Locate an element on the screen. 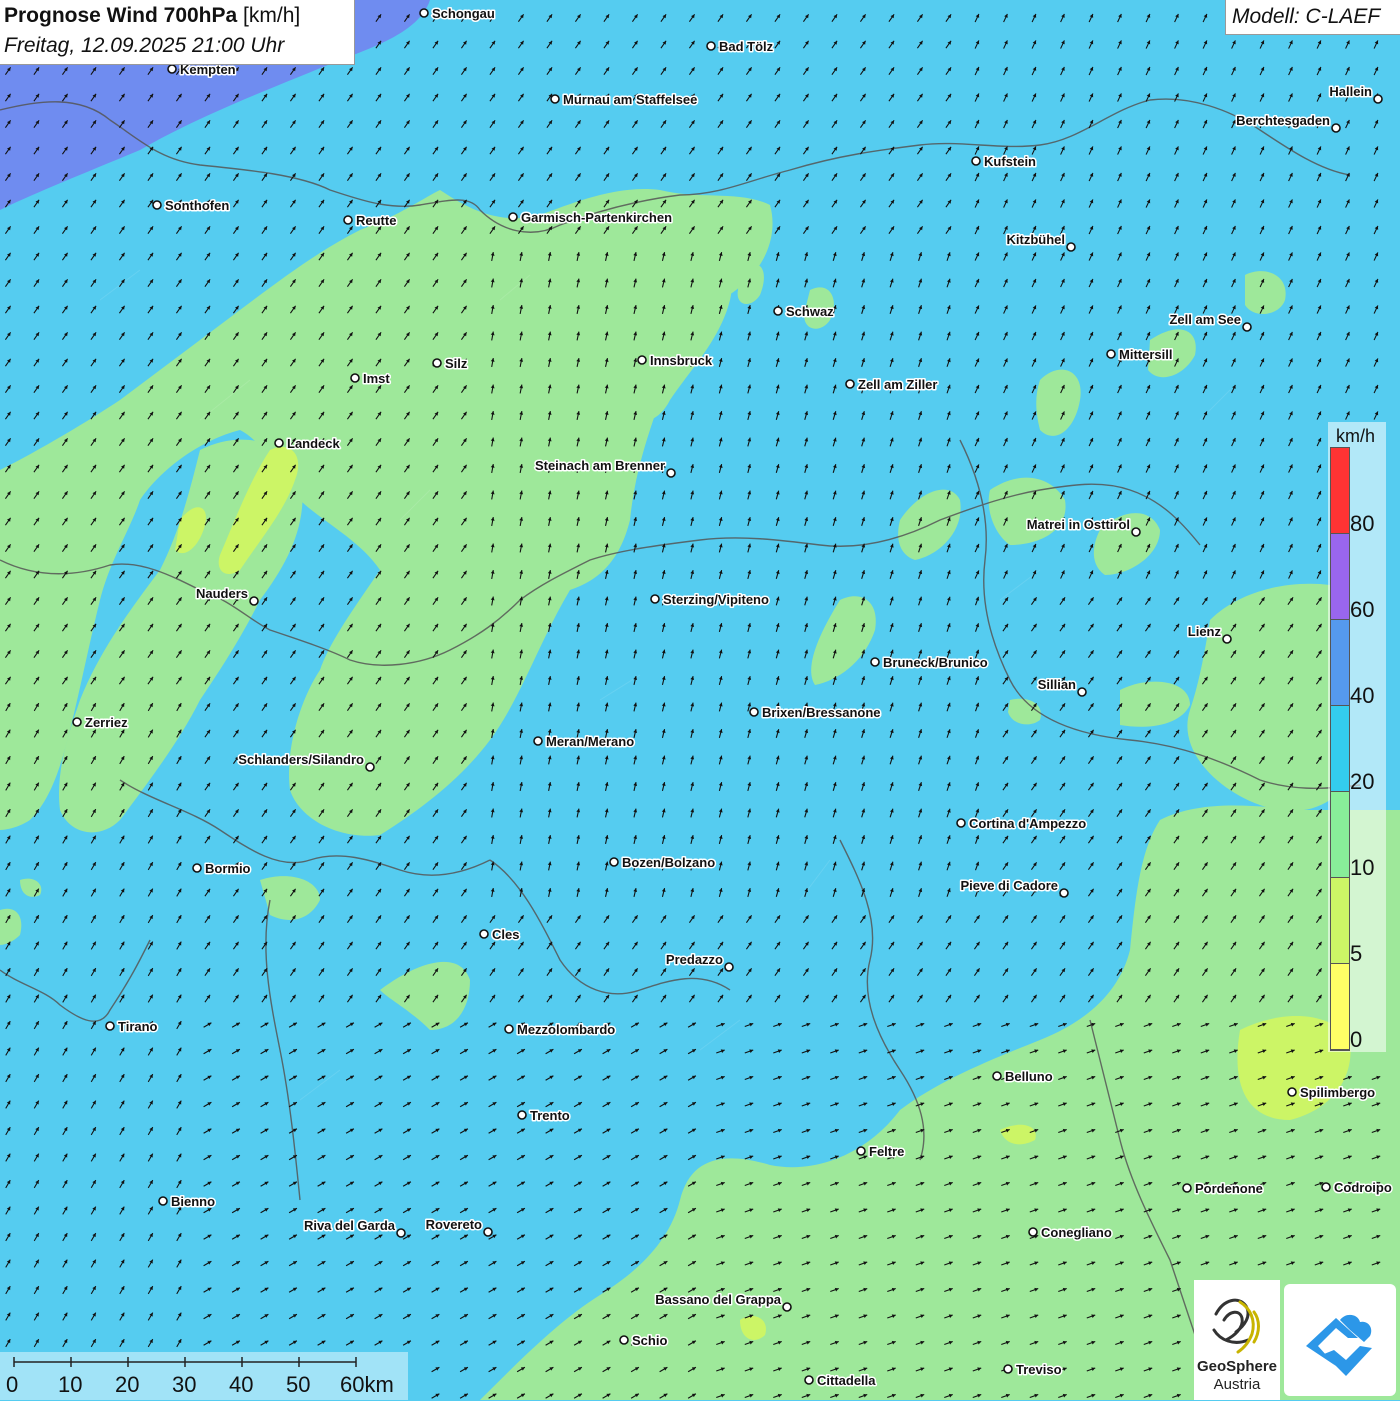 This screenshot has width=1400, height=1401. city-marker: Spilimbergo is located at coordinates (1331, 1092).